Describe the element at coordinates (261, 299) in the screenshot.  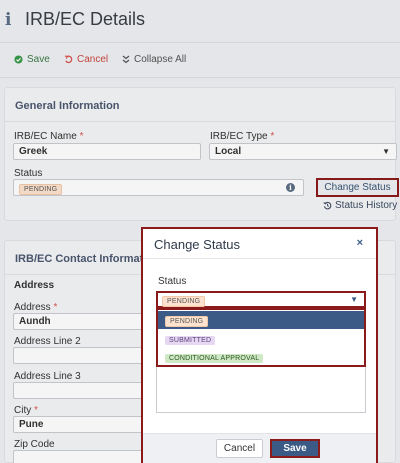
I see `status-select: PENDING ▼` at that location.